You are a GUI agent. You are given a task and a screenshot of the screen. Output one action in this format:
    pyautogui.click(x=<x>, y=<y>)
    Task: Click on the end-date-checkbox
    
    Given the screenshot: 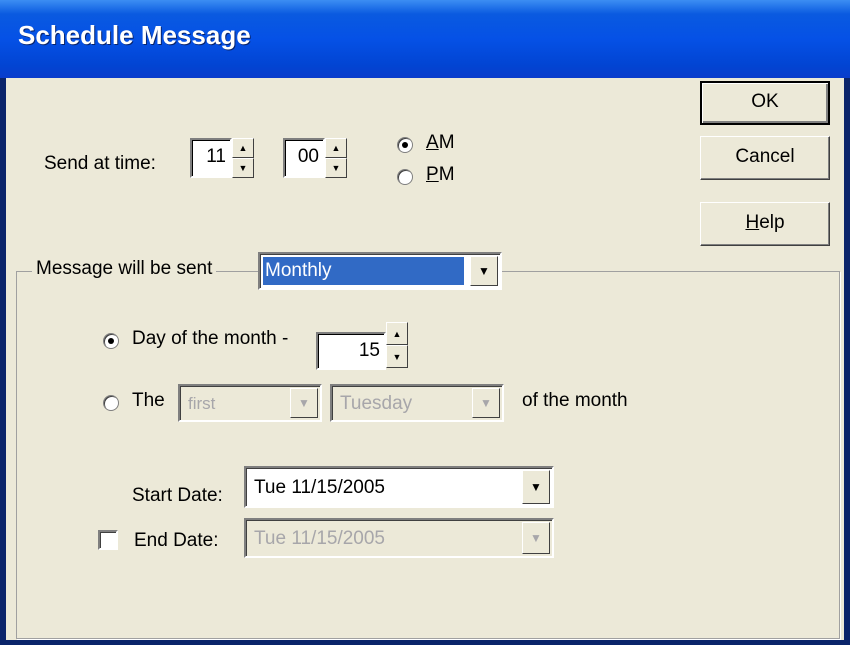 What is the action you would take?
    pyautogui.click(x=108, y=540)
    